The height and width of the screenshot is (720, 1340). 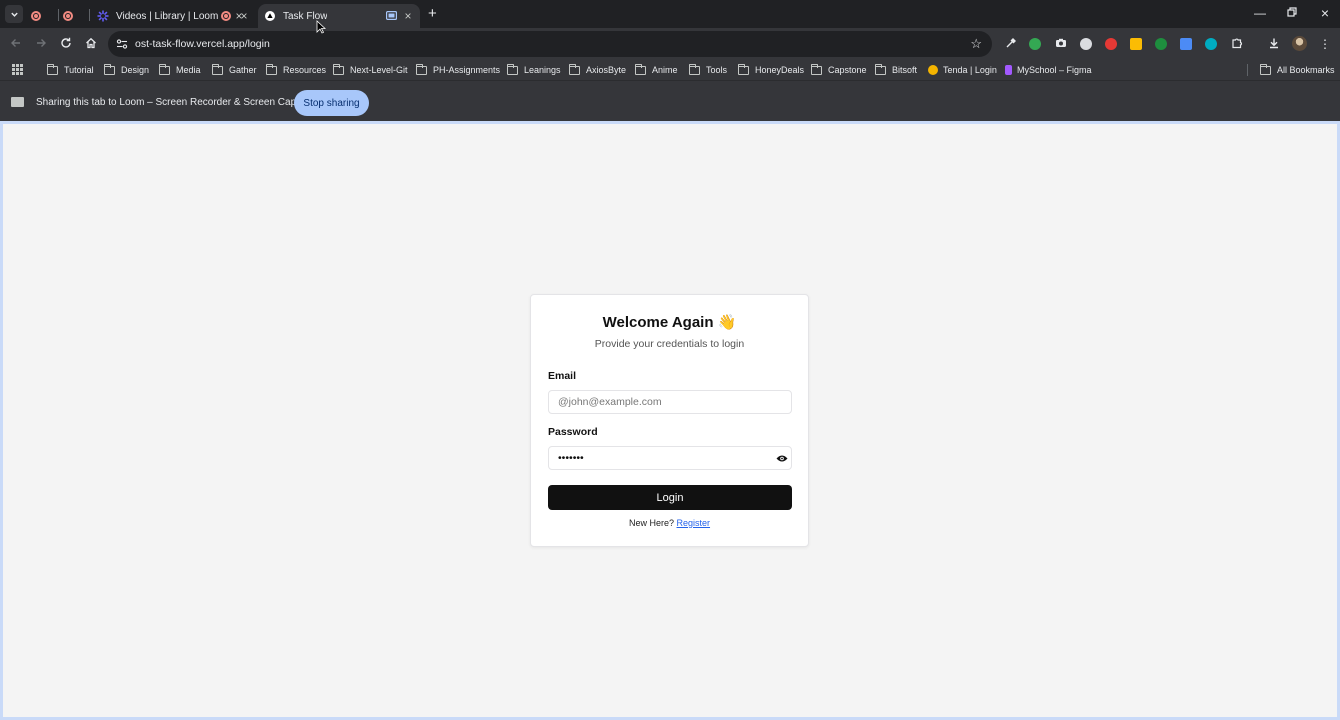 I want to click on arrow-right-icon, so click(x=41, y=43).